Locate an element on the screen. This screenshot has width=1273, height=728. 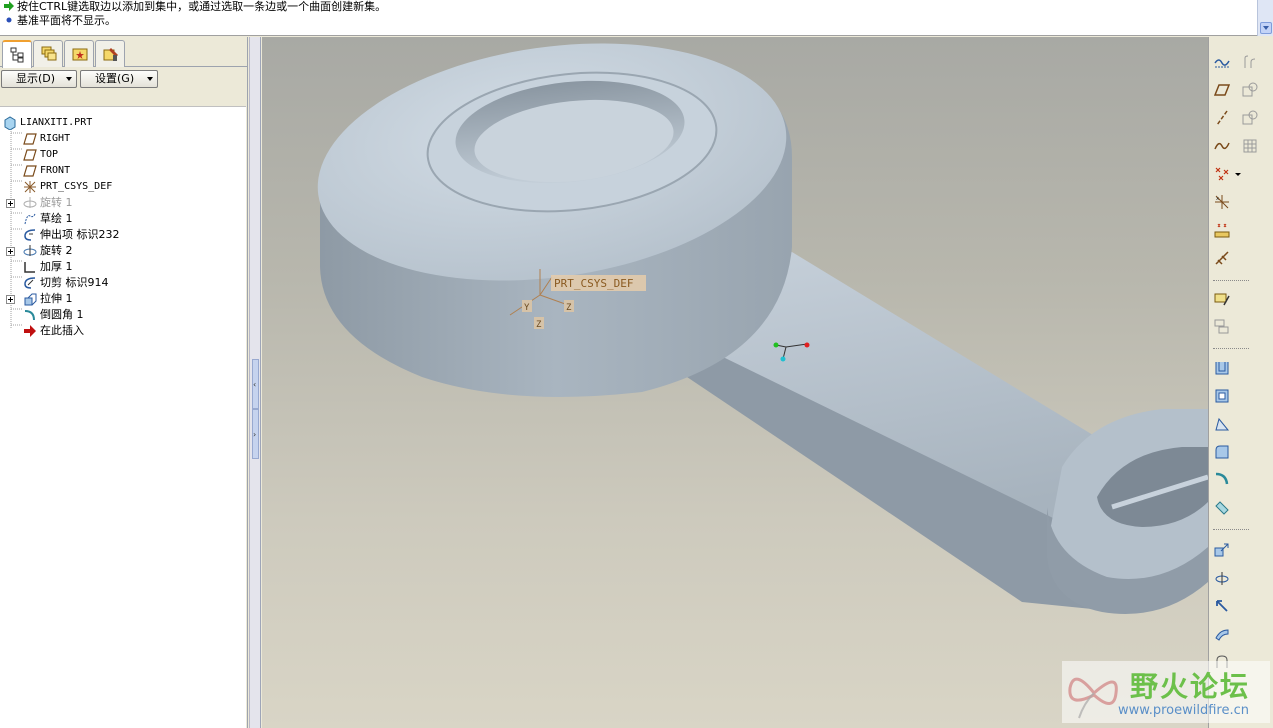
chamfer-icon is located at coordinates (1222, 478).